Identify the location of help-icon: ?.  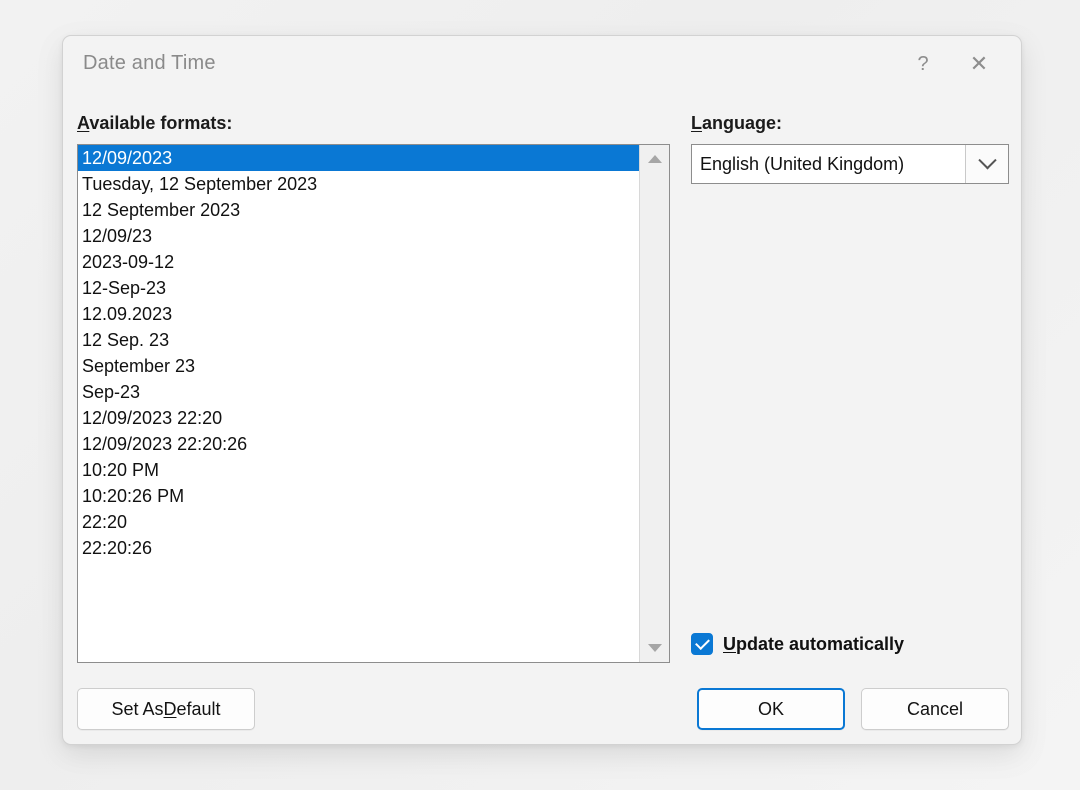
(923, 64).